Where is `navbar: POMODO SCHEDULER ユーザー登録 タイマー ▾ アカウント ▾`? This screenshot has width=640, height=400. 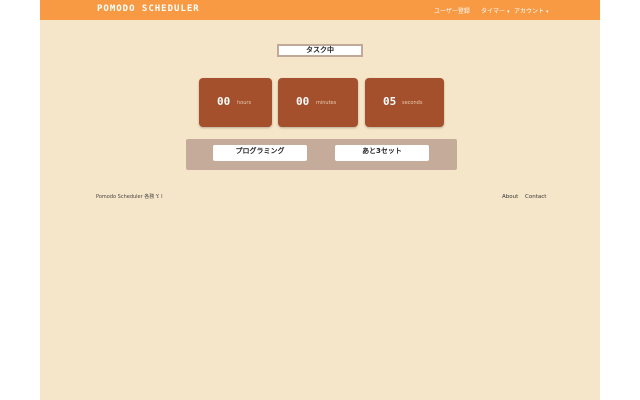
navbar: POMODO SCHEDULER ユーザー登録 タイマー ▾ アカウント ▾ is located at coordinates (320, 10).